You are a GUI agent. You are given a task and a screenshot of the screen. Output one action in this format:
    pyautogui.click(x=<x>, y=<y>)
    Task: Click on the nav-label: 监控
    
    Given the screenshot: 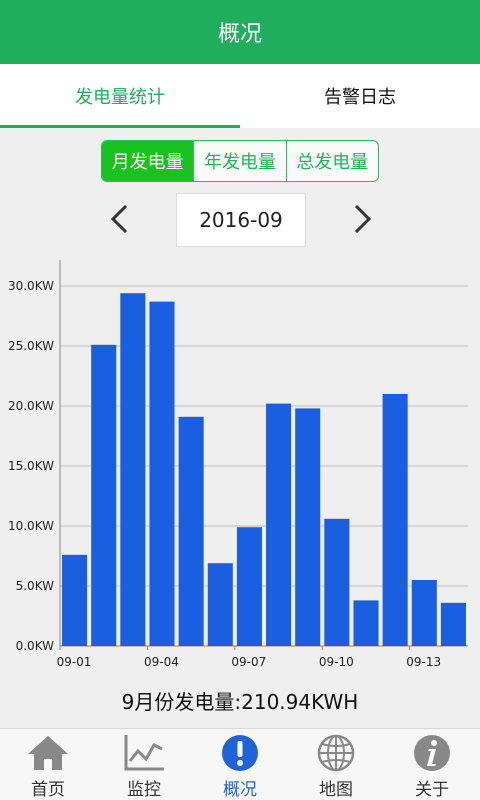 What is the action you would take?
    pyautogui.click(x=144, y=790)
    